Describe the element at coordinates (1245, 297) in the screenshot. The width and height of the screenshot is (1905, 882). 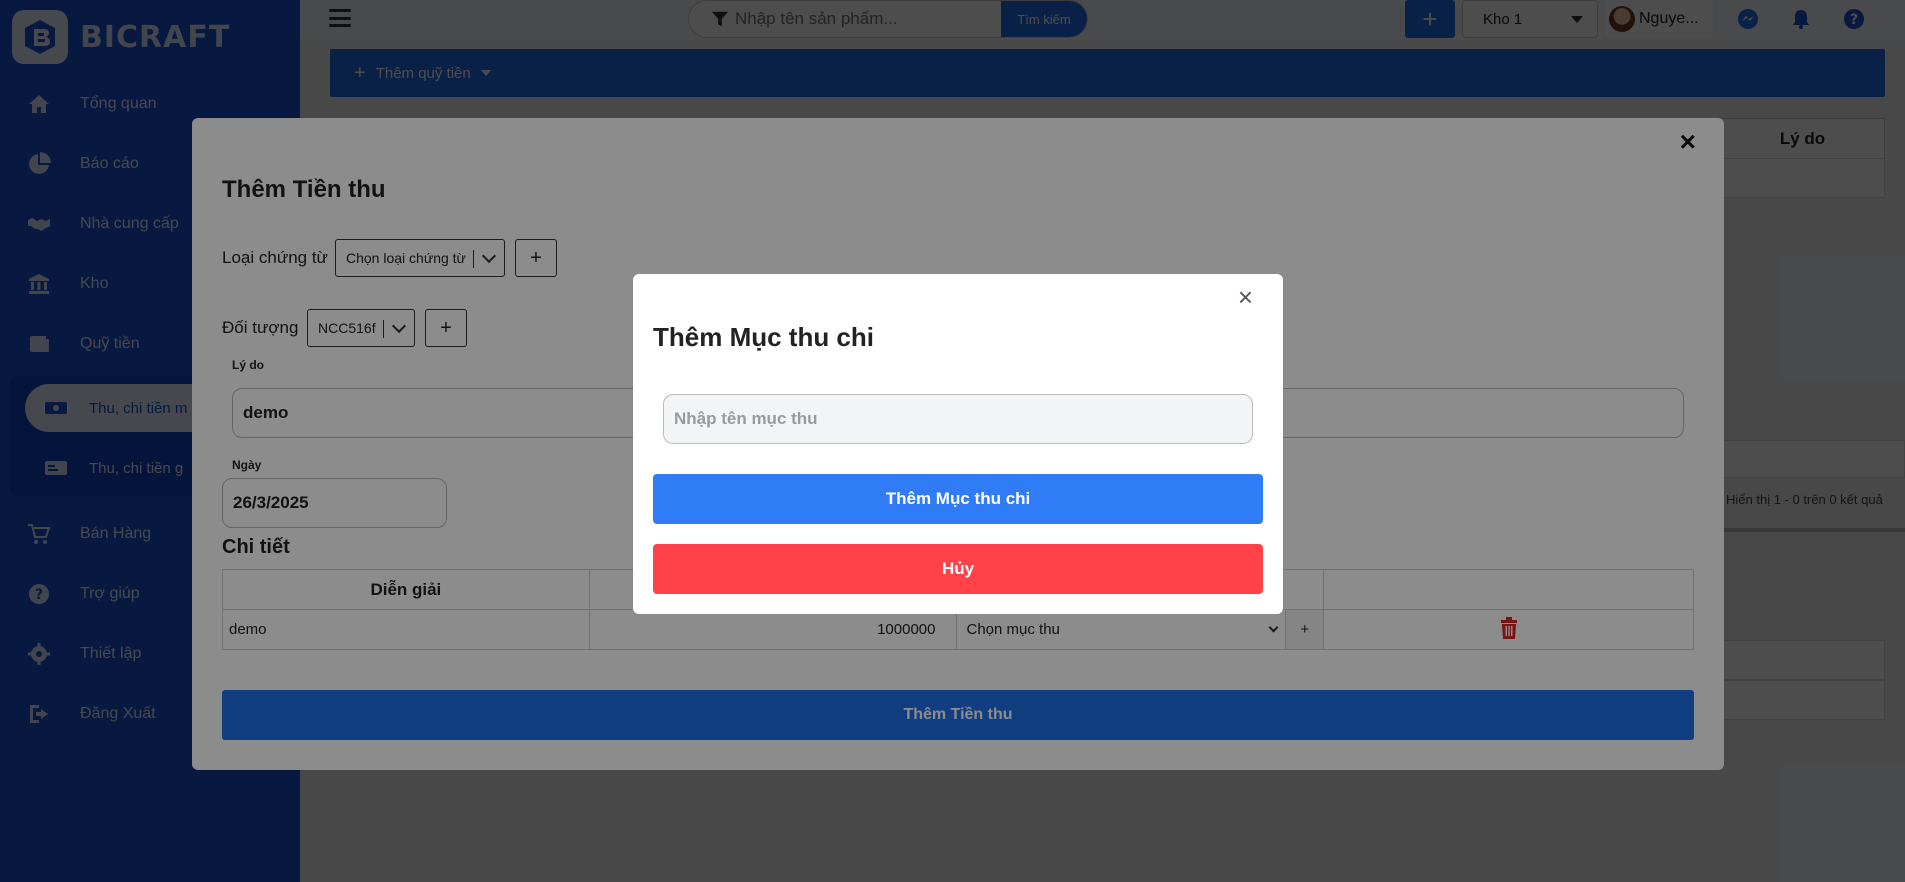
I see `close-icon: ×` at that location.